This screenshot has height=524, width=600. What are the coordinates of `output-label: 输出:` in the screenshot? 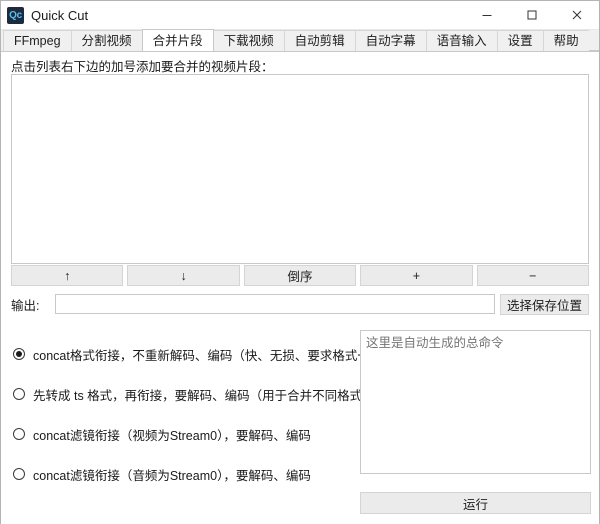 It's located at (25, 305).